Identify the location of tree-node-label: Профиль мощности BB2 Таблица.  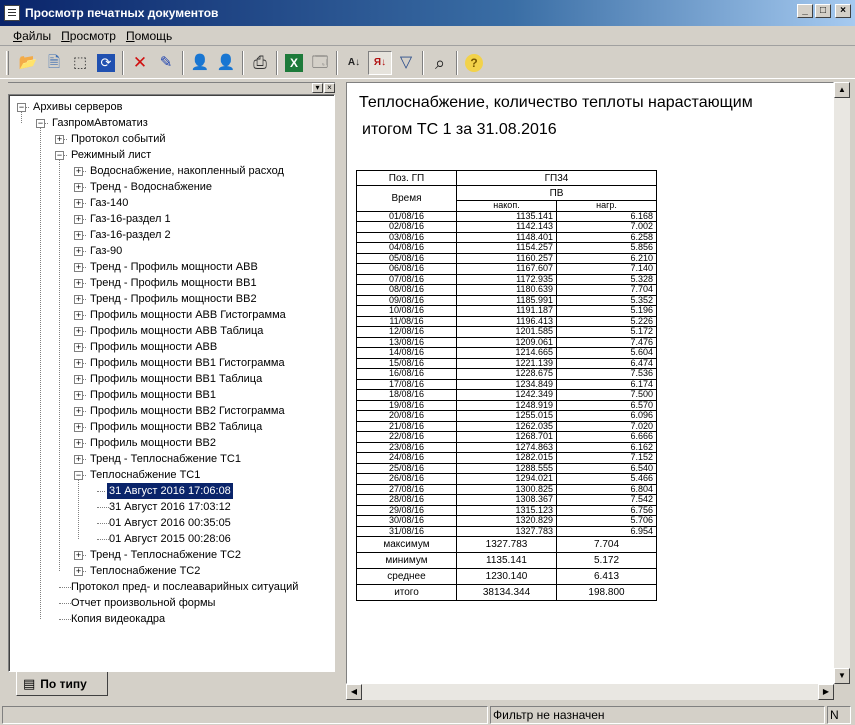
(176, 427).